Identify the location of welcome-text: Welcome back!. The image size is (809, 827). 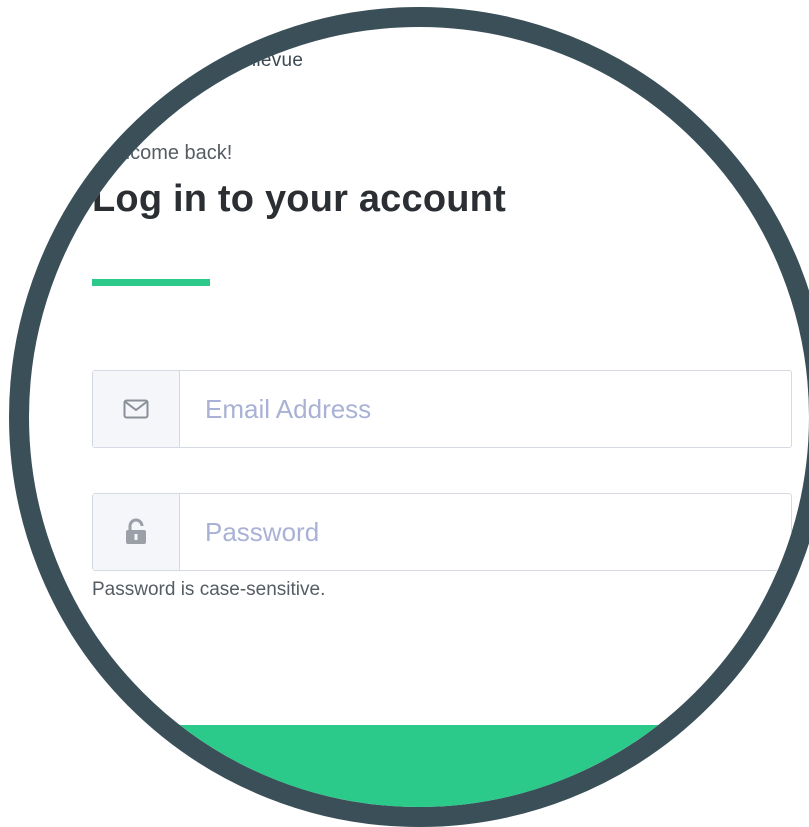
(164, 153).